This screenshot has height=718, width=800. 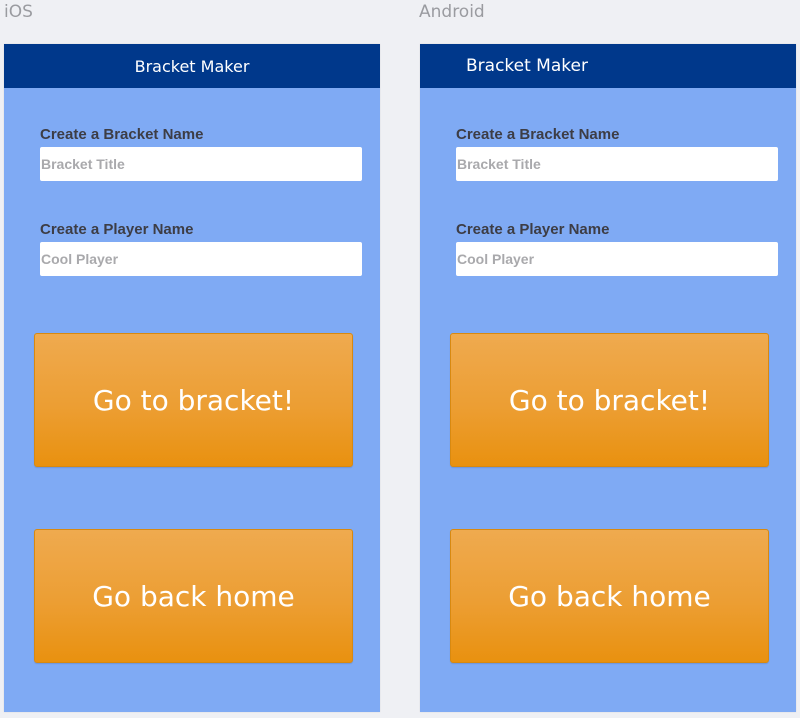 What do you see at coordinates (117, 229) in the screenshot?
I see `ios-player-name-label: Create a Player Name` at bounding box center [117, 229].